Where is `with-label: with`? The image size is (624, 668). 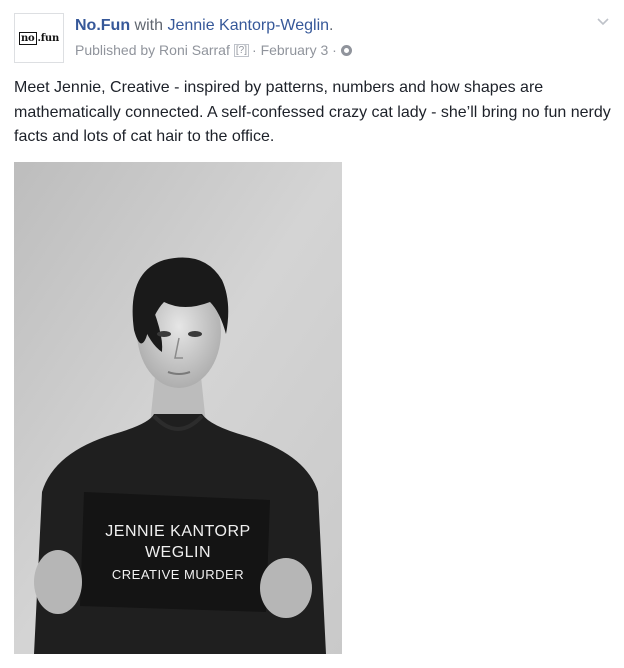
with-label: with is located at coordinates (148, 25).